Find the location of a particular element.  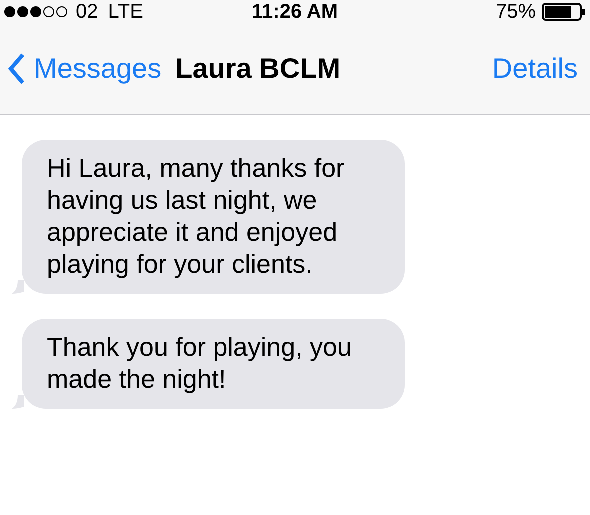

signal-strength-icon is located at coordinates (37, 12).